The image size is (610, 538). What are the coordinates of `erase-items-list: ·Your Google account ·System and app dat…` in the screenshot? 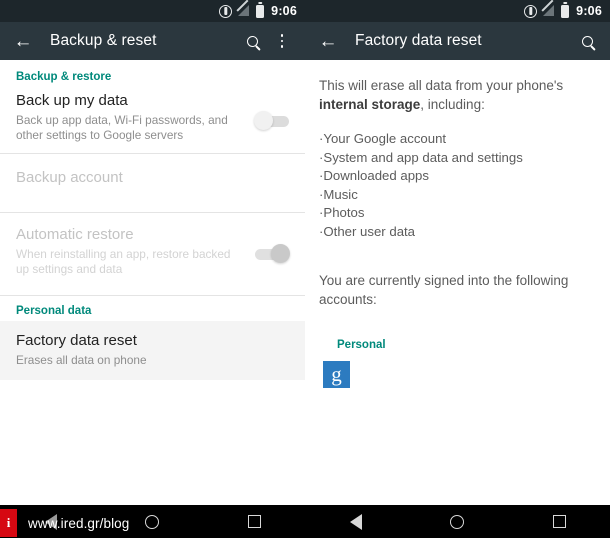 It's located at (457, 185).